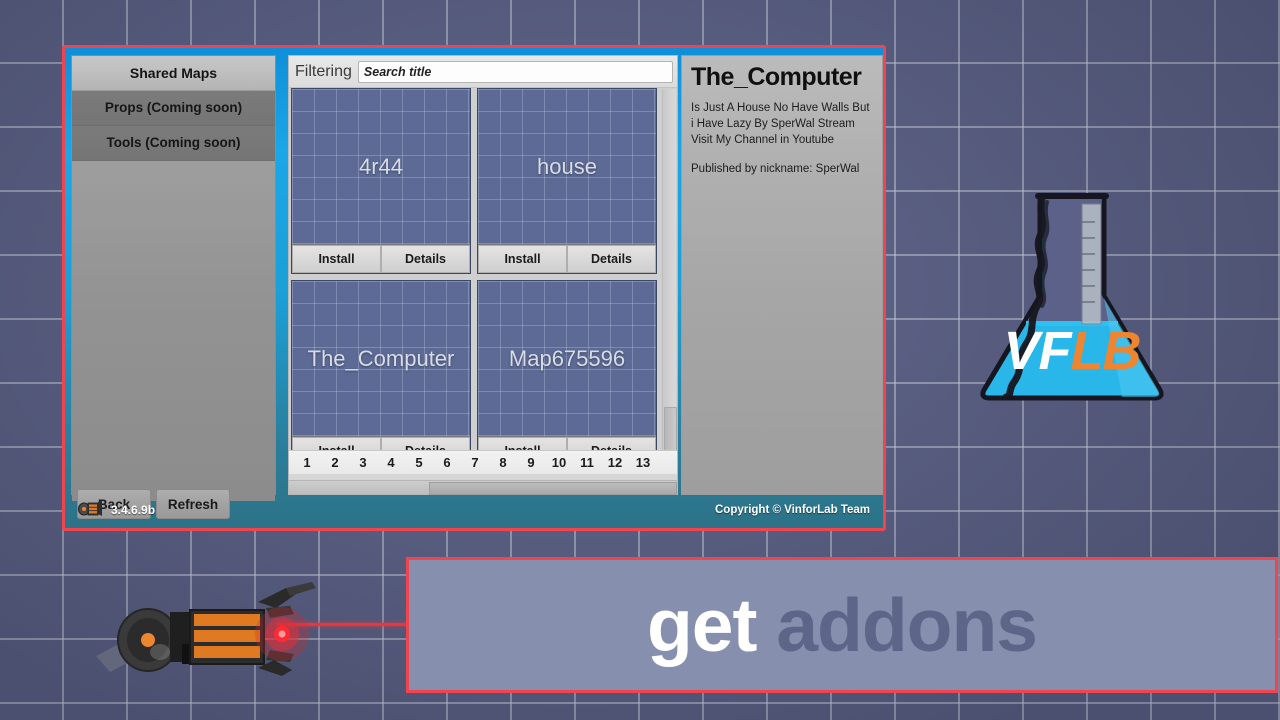 Image resolution: width=1280 pixels, height=720 pixels. I want to click on sidebar-header-shared-maps: Shared Maps, so click(173, 73).